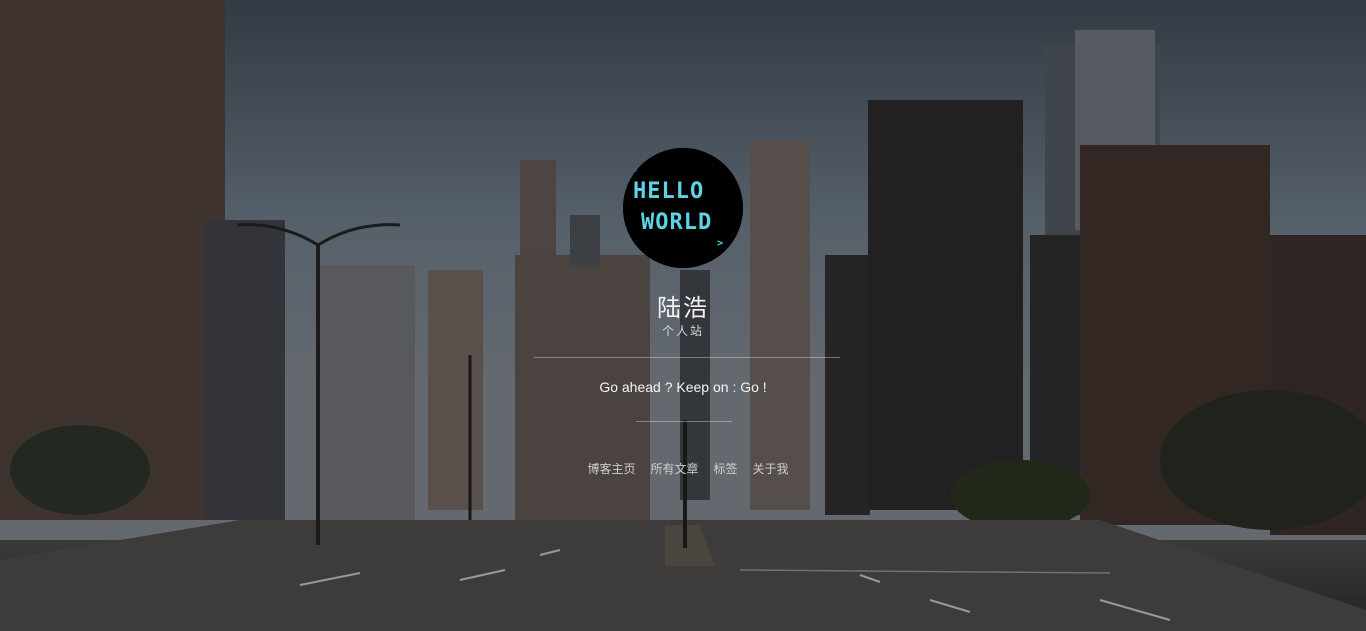  I want to click on nav-item-all-posts: 所有文章, so click(674, 468).